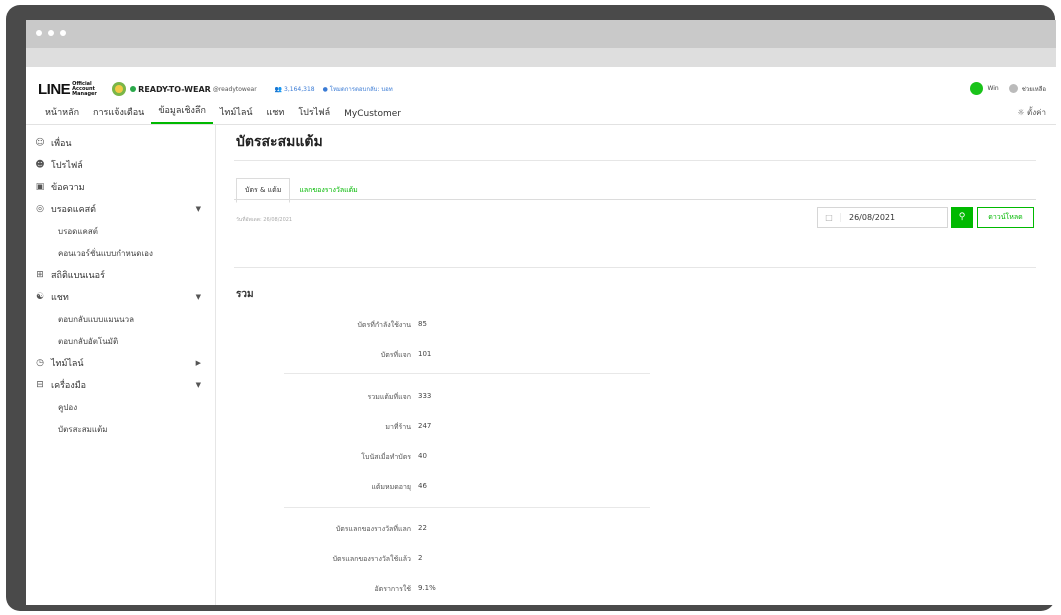 The image size is (1061, 615). I want to click on stat-label: แต้มหมดอายุ, so click(391, 487).